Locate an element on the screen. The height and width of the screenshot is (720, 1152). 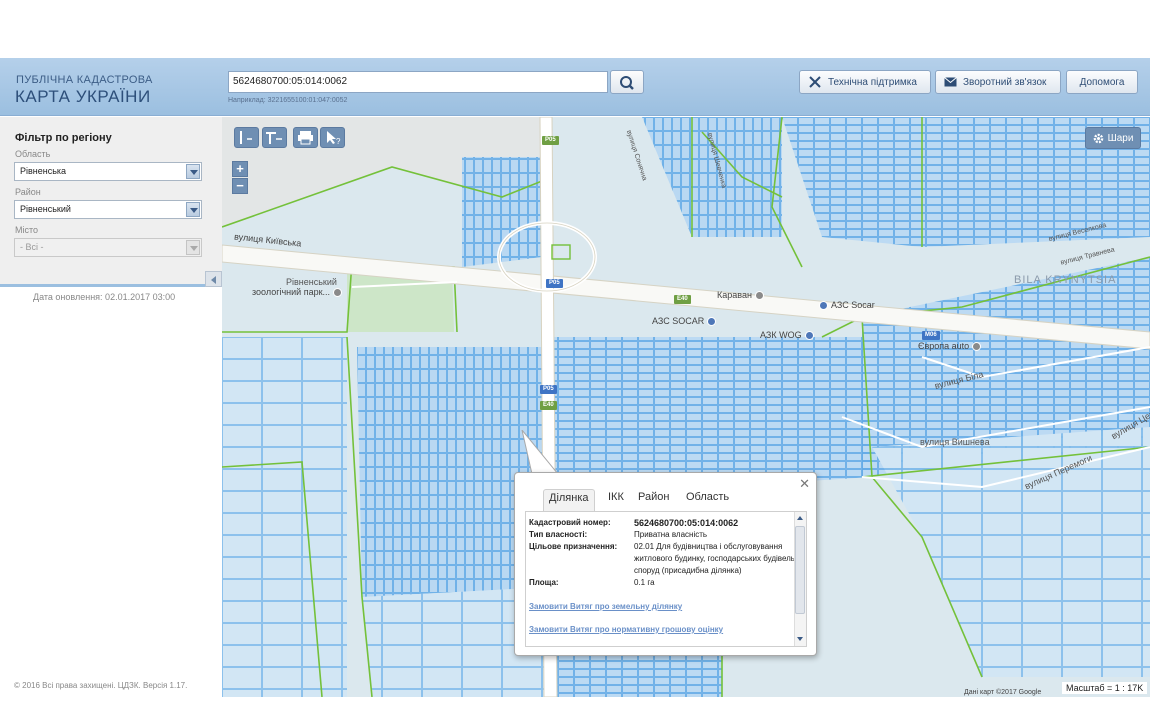
layers-button: Шари is located at coordinates (1113, 138).